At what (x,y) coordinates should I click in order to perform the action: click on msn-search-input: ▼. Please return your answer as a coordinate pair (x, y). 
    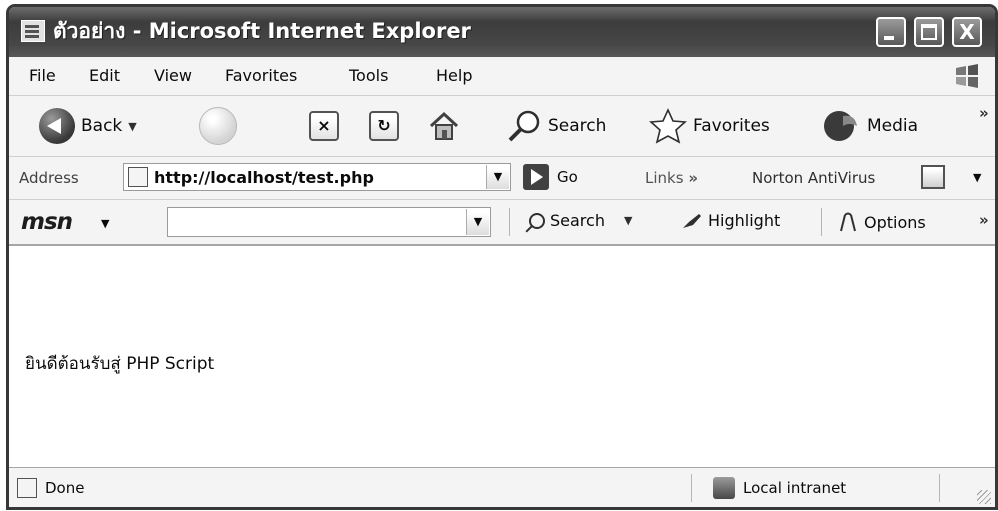
    Looking at the image, I should click on (329, 222).